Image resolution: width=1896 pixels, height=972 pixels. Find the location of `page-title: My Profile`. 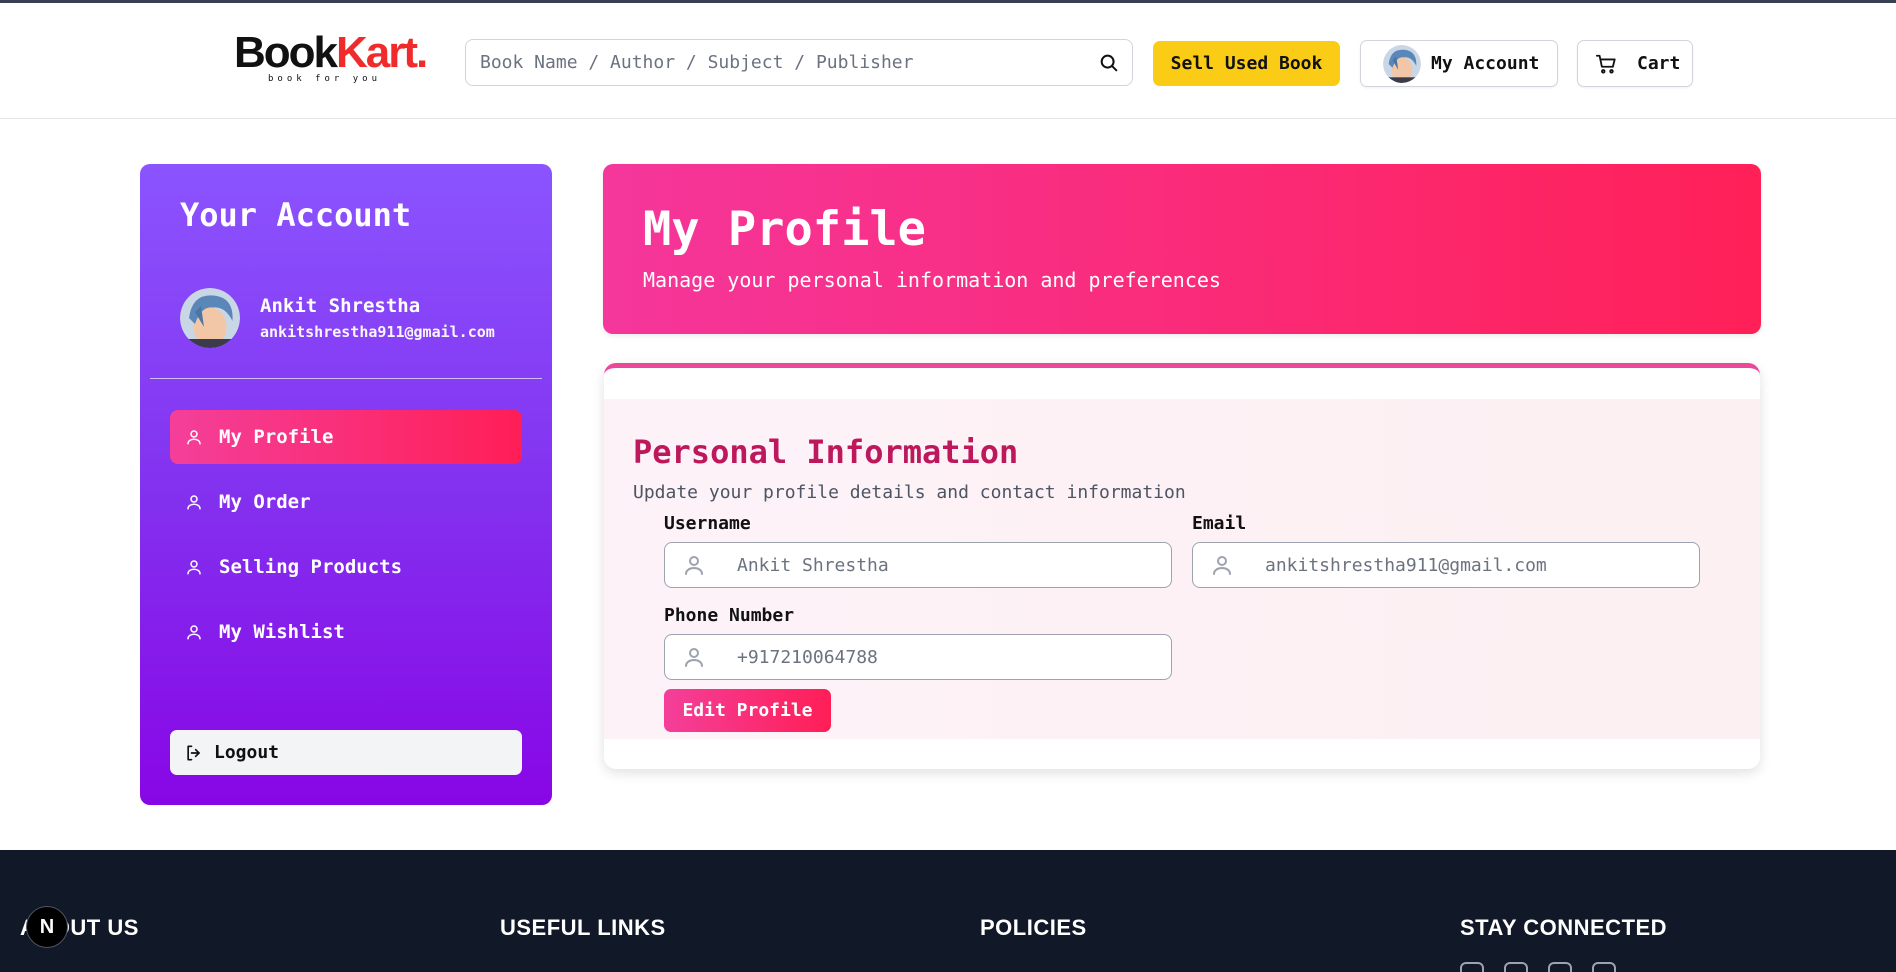

page-title: My Profile is located at coordinates (784, 229).